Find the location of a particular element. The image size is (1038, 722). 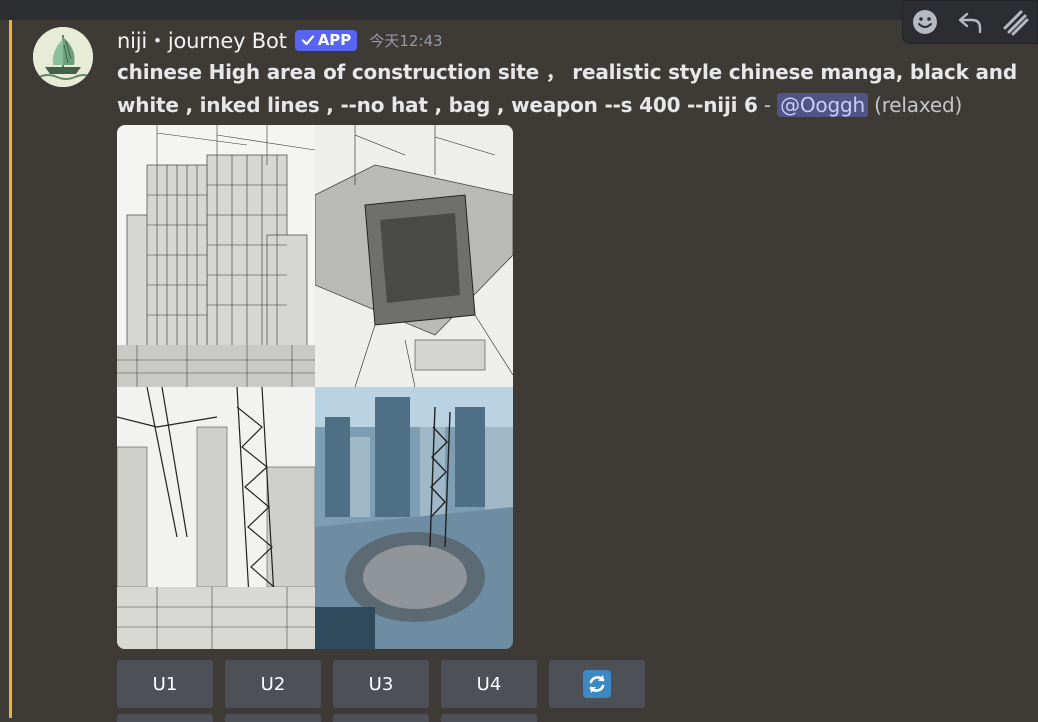

bot-username: niji・journey Bot is located at coordinates (202, 40).